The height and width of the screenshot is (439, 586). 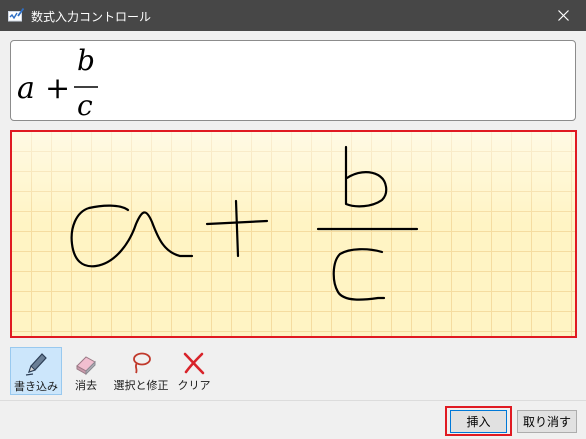 I want to click on dialog-footer: 挿入 取り消す, so click(x=293, y=419).